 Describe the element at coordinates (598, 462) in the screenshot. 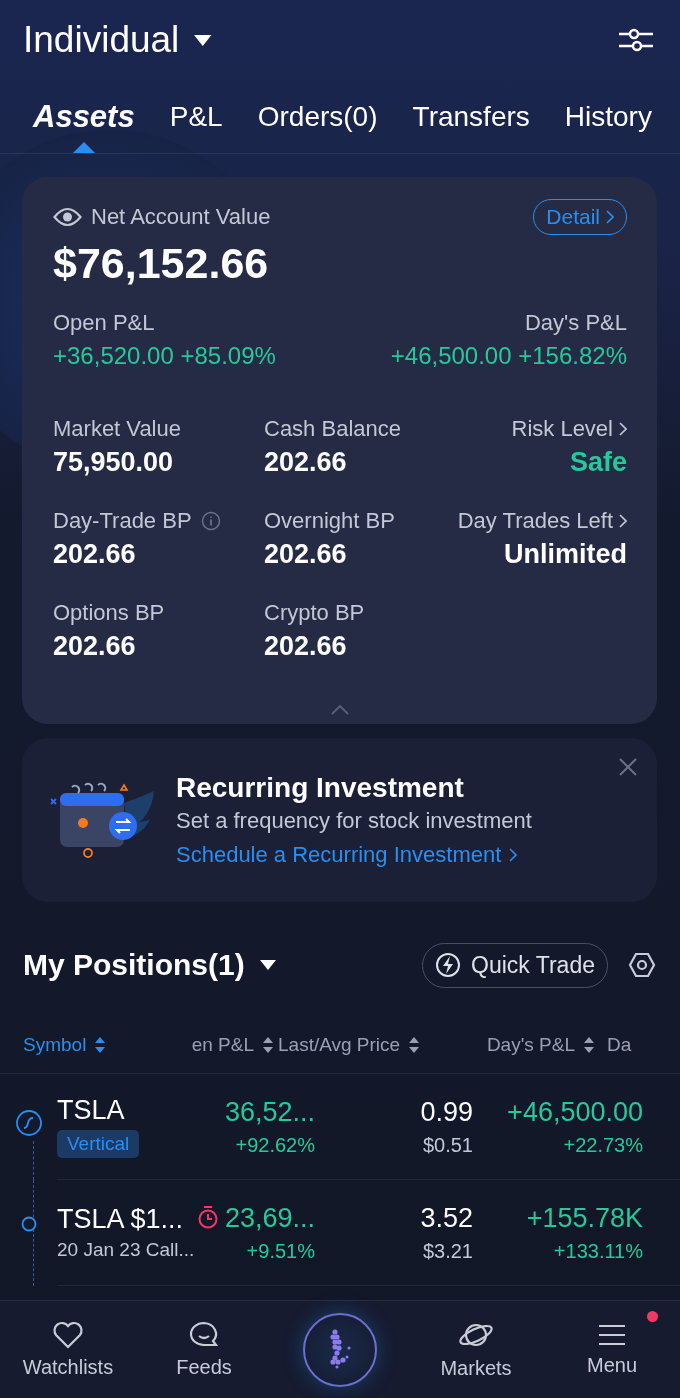

I see `metric-value: Safe` at that location.